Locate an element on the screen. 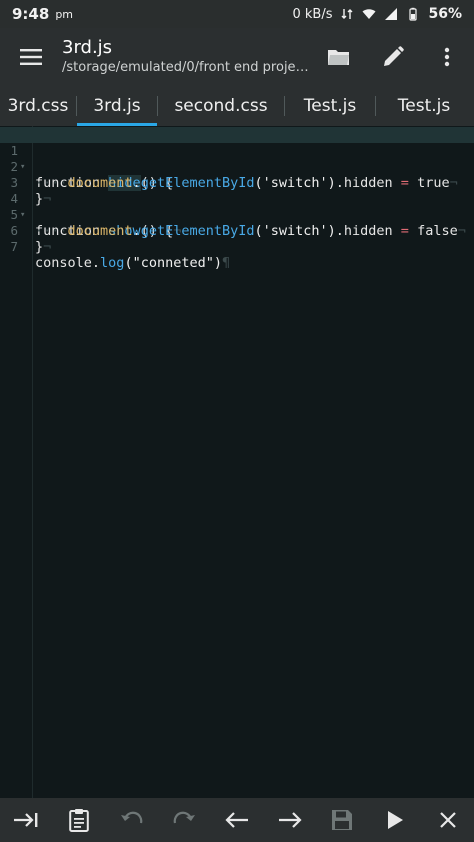 This screenshot has width=474, height=842. data-transfer-icon is located at coordinates (347, 14).